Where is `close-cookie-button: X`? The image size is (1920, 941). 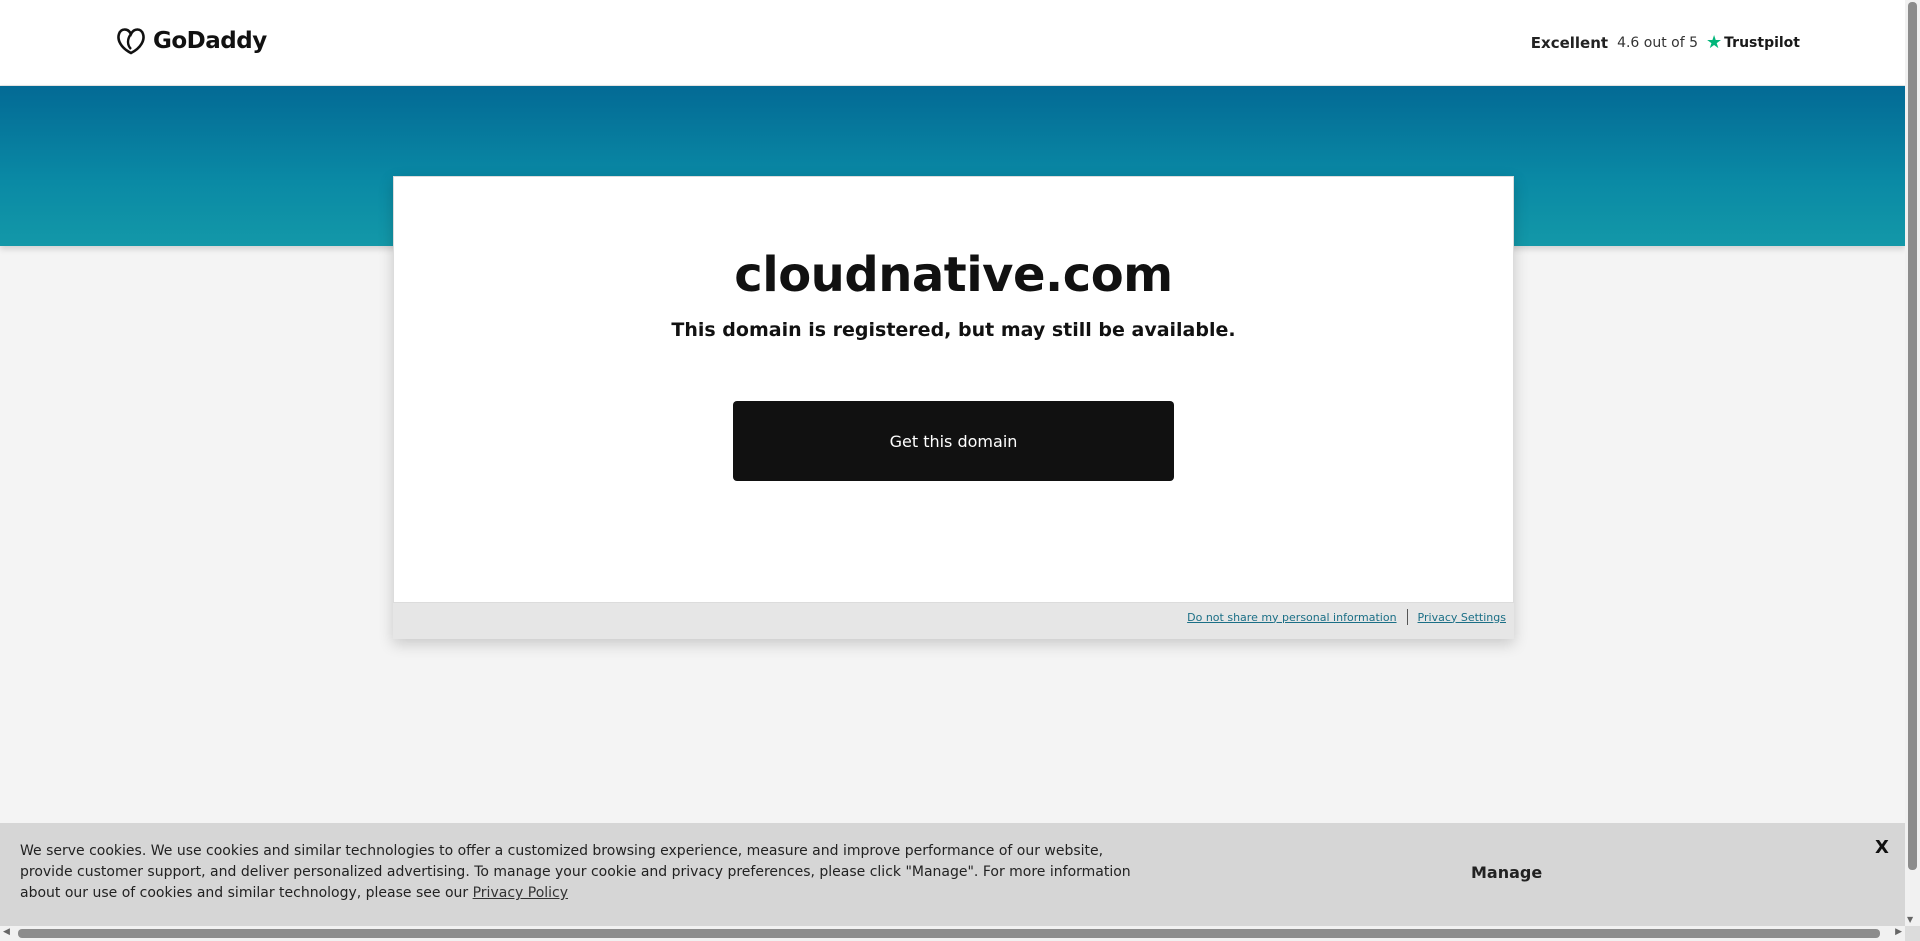 close-cookie-button: X is located at coordinates (1882, 847).